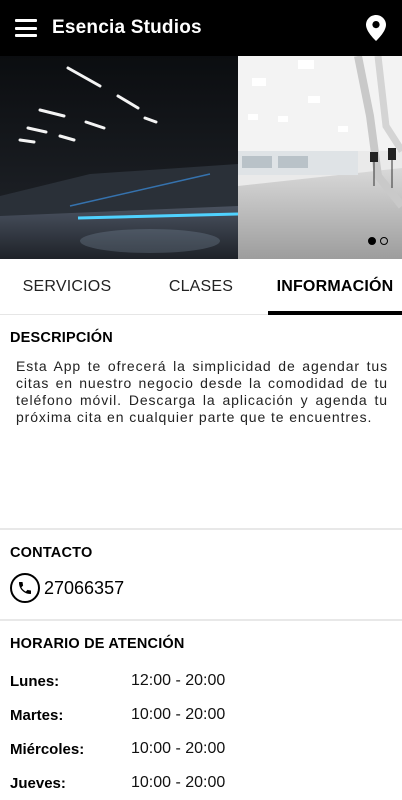 This screenshot has height=800, width=402. What do you see at coordinates (320, 157) in the screenshot?
I see `studio-photo-bright` at bounding box center [320, 157].